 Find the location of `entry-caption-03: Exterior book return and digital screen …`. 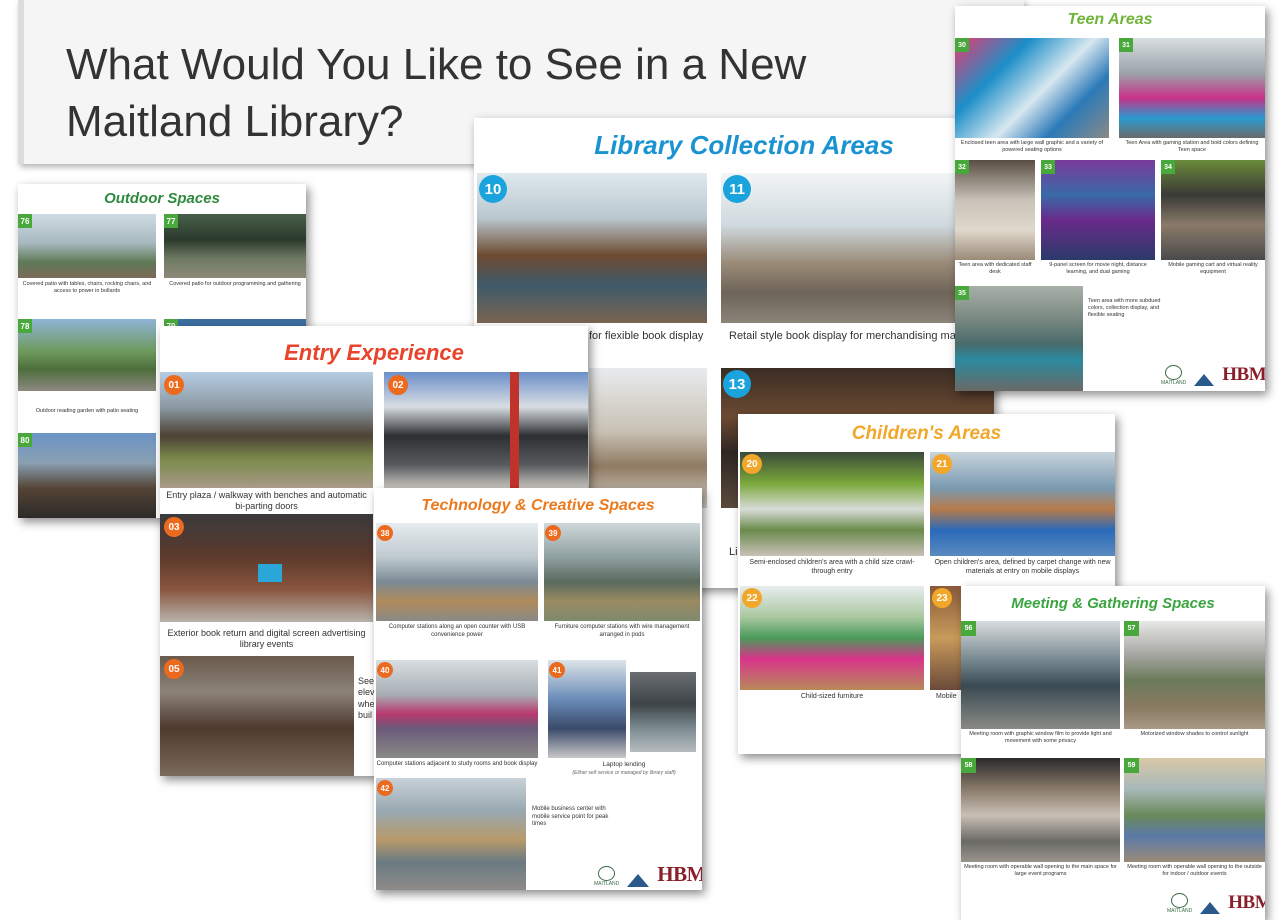

entry-caption-03: Exterior book return and digital screen … is located at coordinates (266, 639).